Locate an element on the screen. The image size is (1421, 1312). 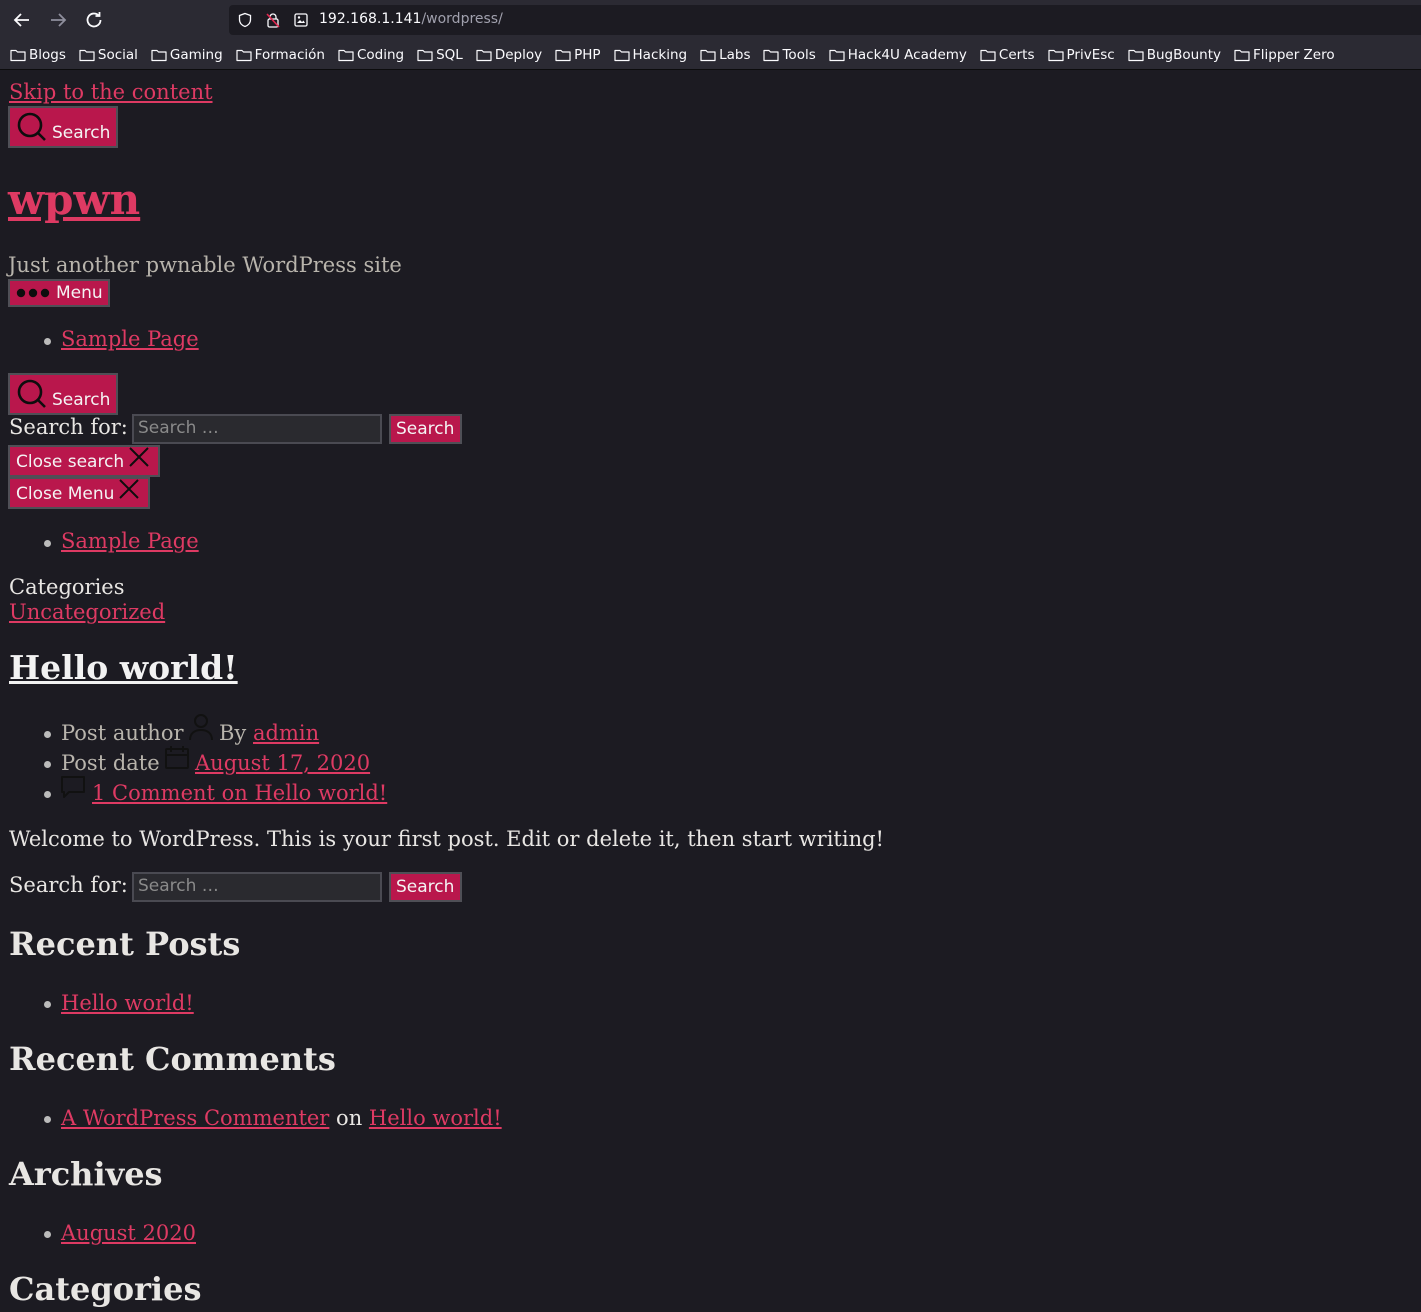
bookmark-label: Deploy is located at coordinates (518, 54).